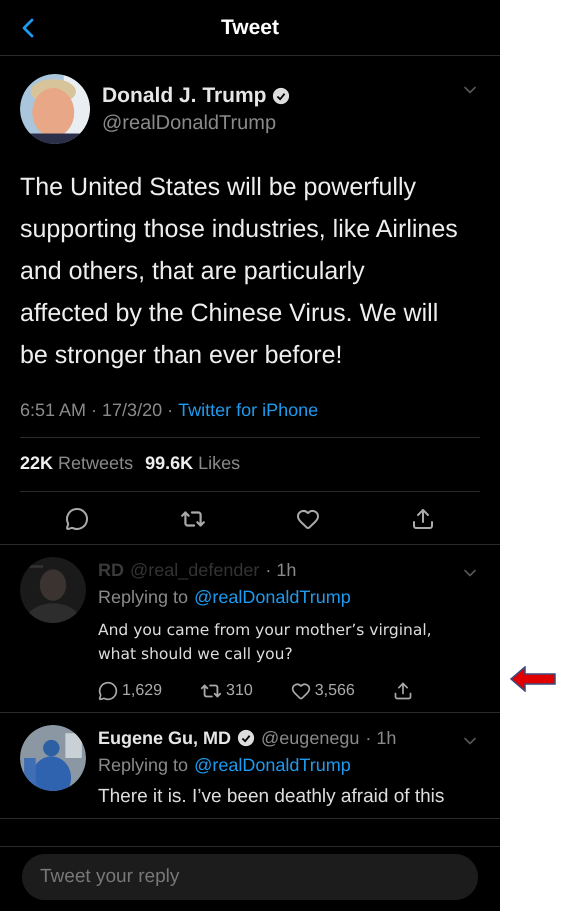 The height and width of the screenshot is (911, 564). What do you see at coordinates (111, 570) in the screenshot?
I see `reply-author-name: RD` at bounding box center [111, 570].